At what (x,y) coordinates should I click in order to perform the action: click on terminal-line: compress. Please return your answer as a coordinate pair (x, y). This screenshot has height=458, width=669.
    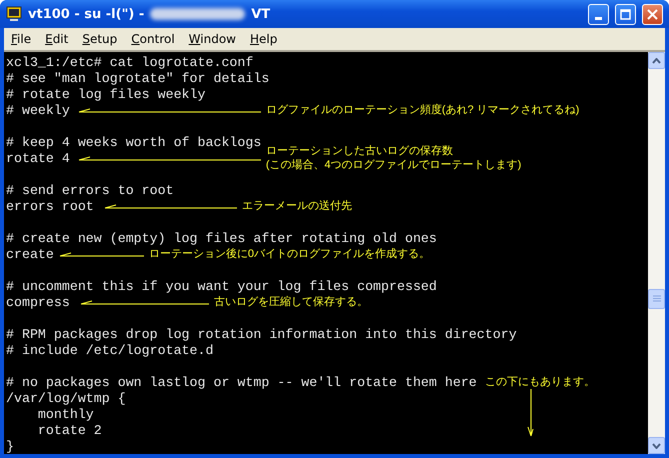
    Looking at the image, I should click on (38, 302).